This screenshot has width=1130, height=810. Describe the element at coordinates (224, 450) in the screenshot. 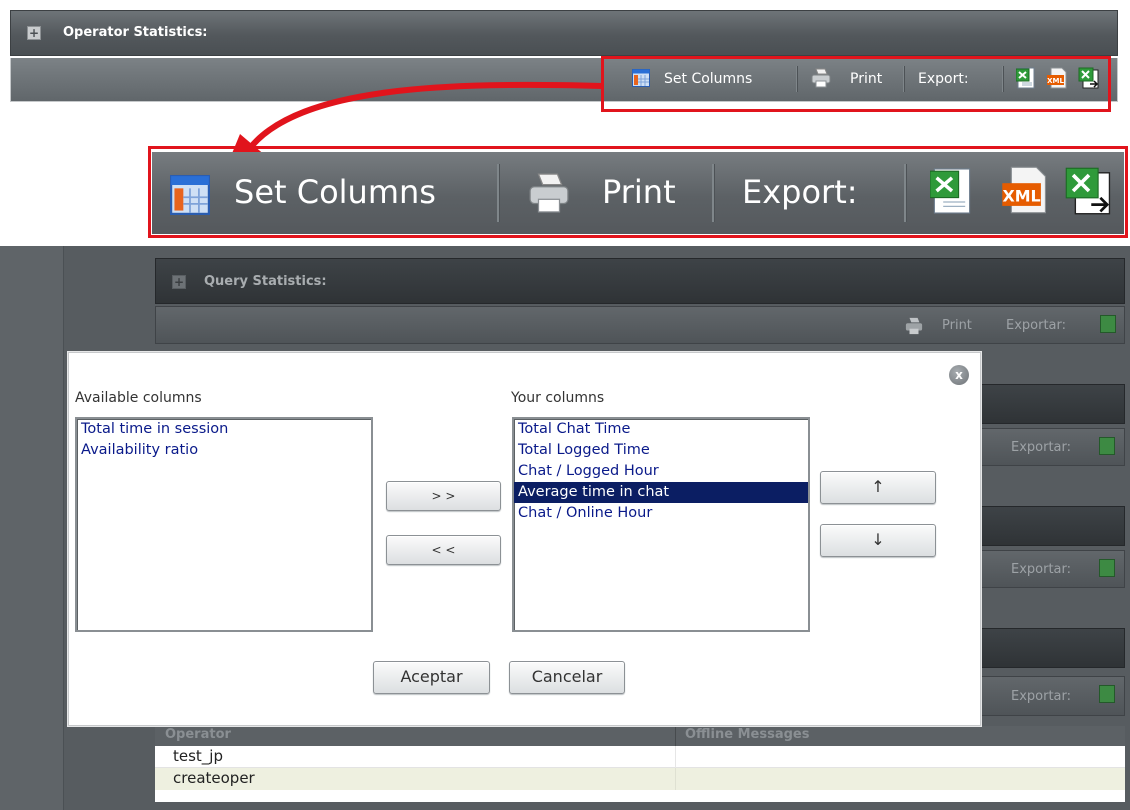

I see `list-item: Availability ratio` at that location.